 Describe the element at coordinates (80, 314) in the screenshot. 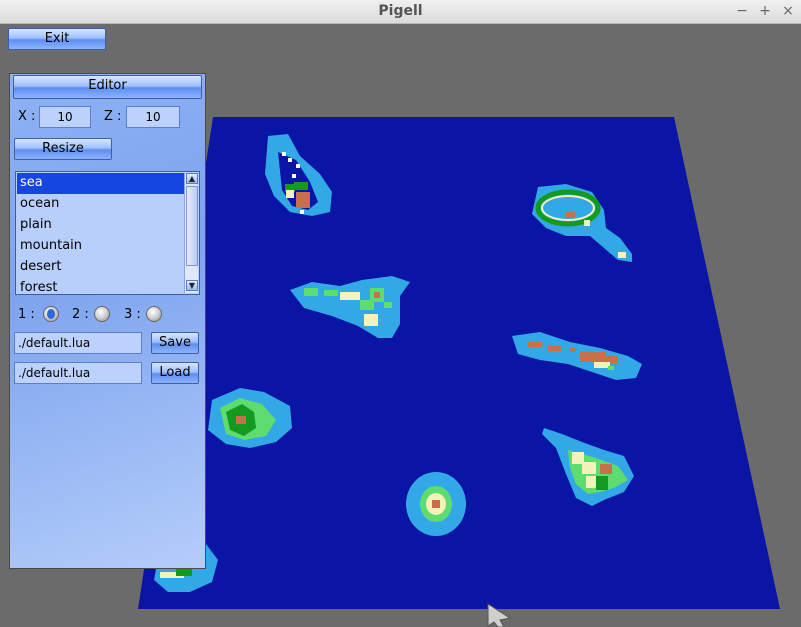

I see `layer-2-label: 2 :` at that location.